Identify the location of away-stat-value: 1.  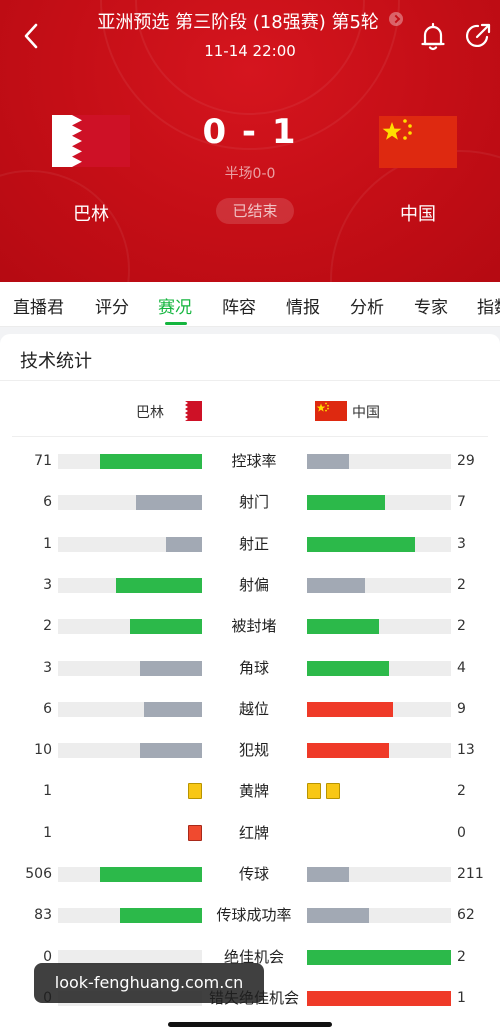
(461, 997).